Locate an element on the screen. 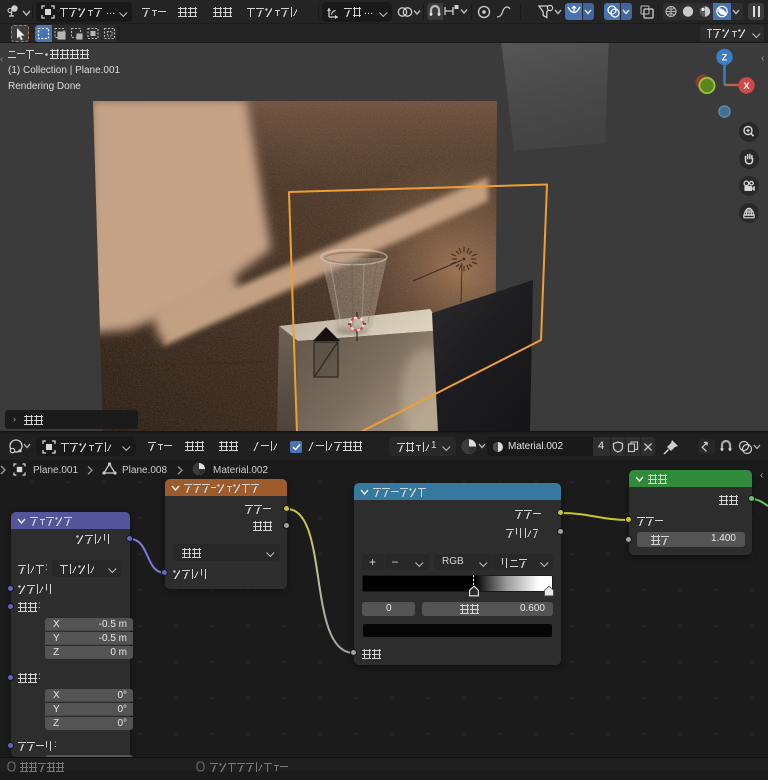 The height and width of the screenshot is (780, 768). svg-text: X is located at coordinates (746, 86).